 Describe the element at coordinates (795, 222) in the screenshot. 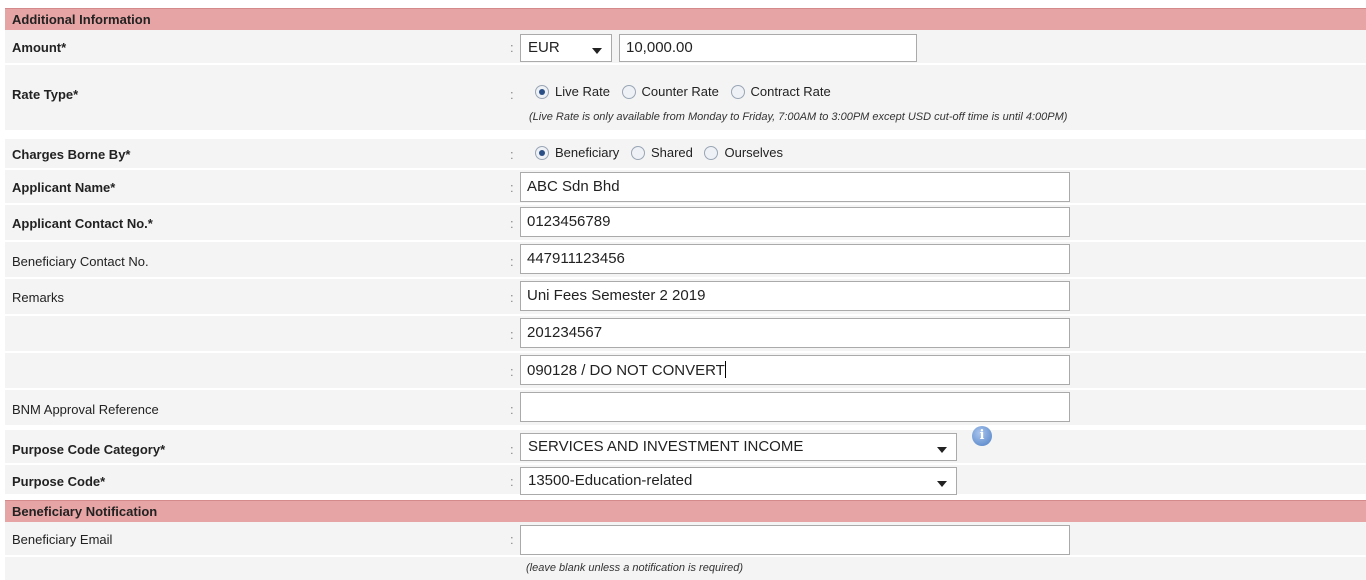

I see `applicant-contact-input: 0123456789` at that location.